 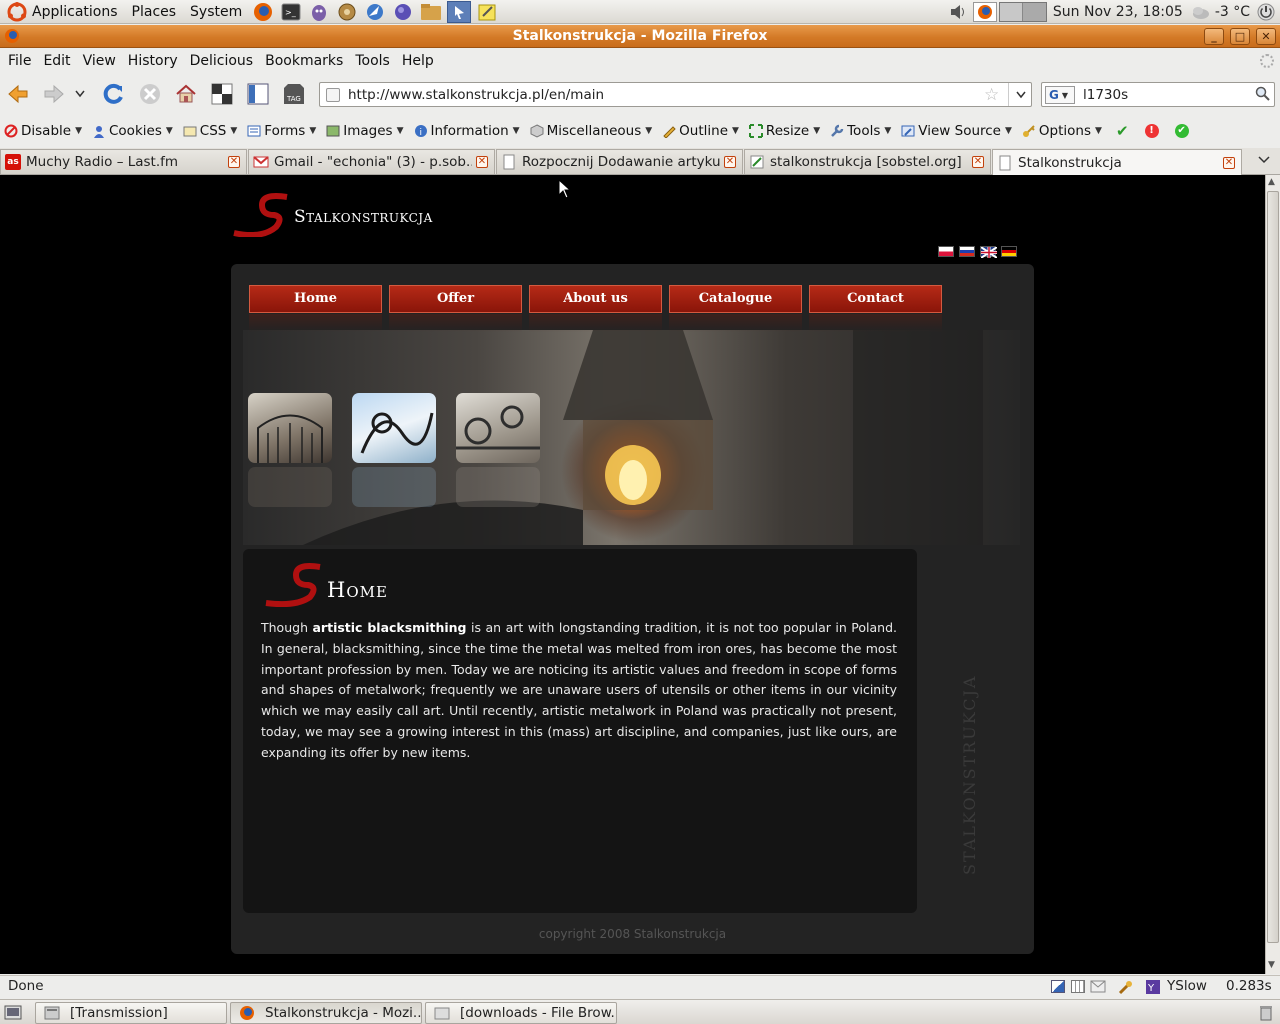 What do you see at coordinates (1062, 131) in the screenshot?
I see `dev-options-menu: Options ▼` at bounding box center [1062, 131].